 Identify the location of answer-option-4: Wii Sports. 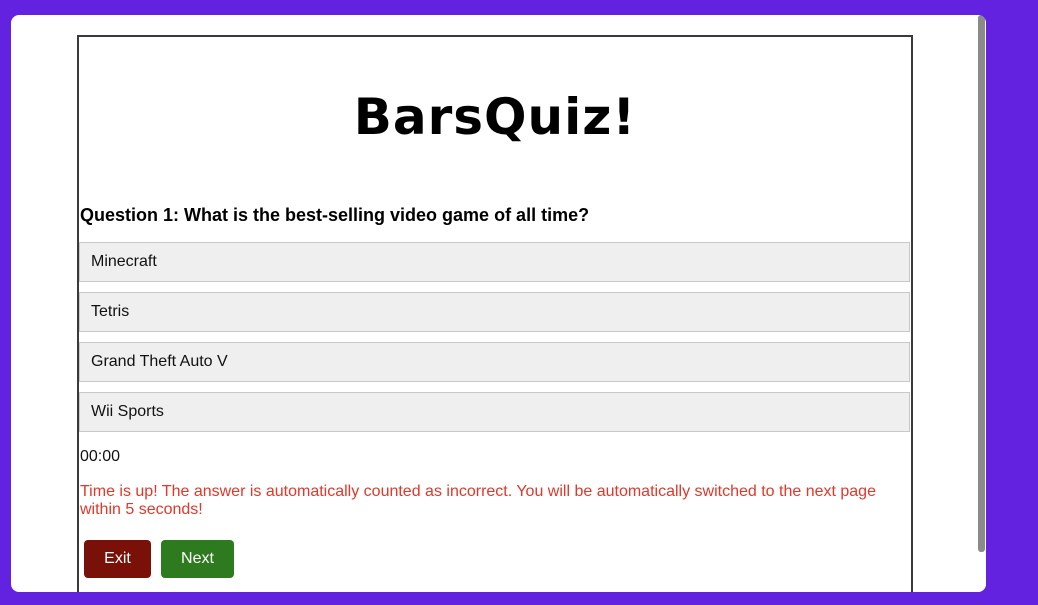
(494, 412).